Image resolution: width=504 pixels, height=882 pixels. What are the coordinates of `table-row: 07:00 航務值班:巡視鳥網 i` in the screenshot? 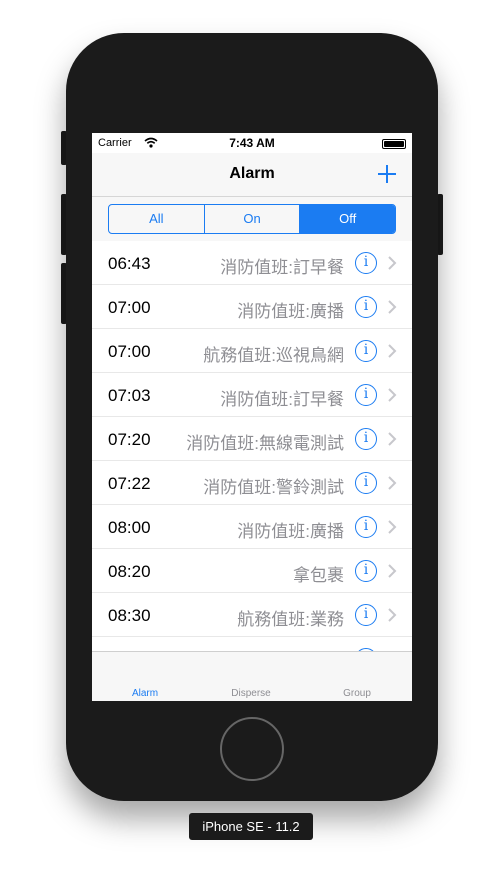 It's located at (252, 351).